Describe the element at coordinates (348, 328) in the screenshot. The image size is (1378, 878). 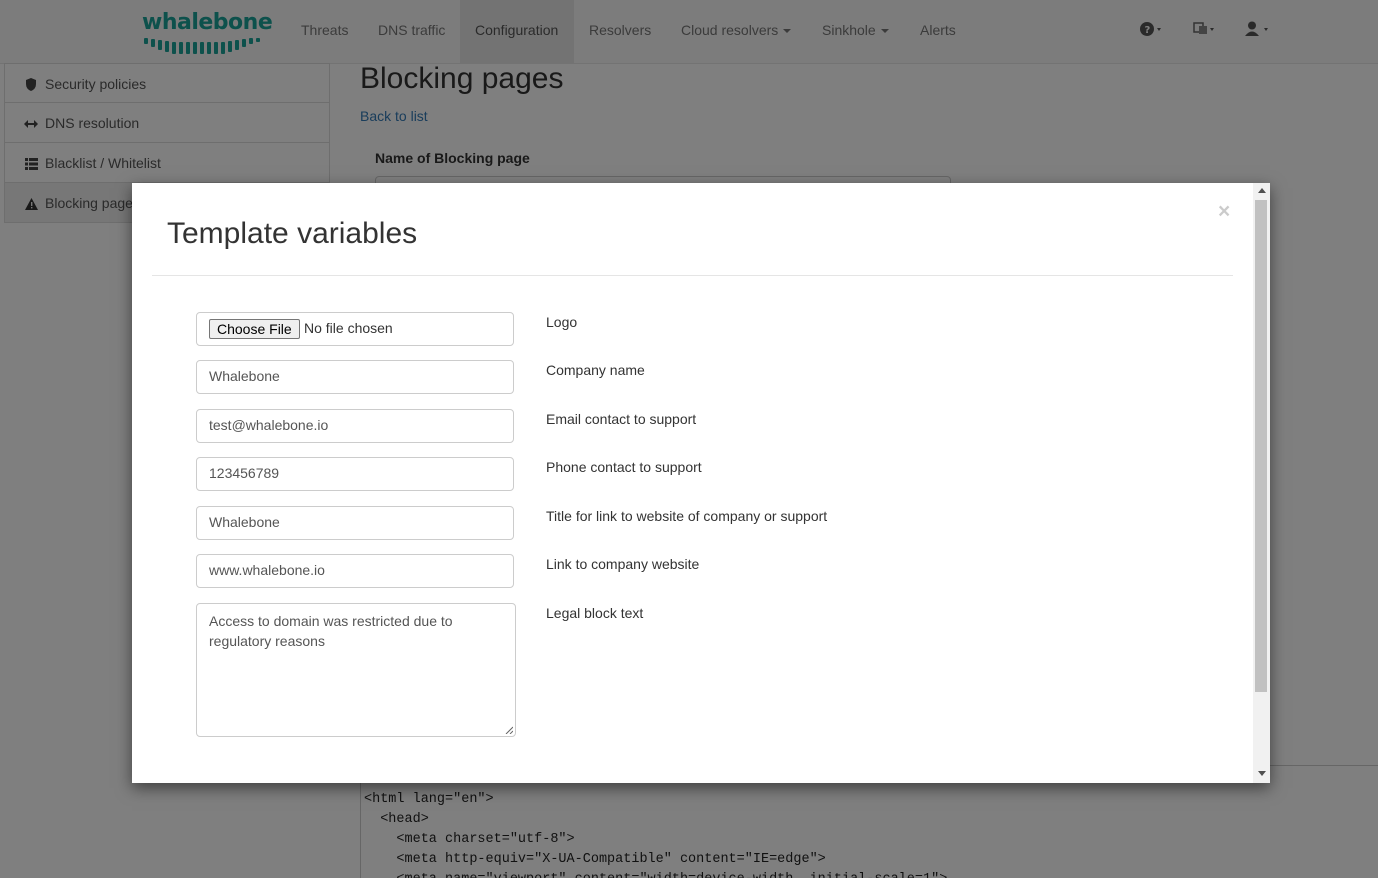
I see `file-status-text: No file chosen` at that location.